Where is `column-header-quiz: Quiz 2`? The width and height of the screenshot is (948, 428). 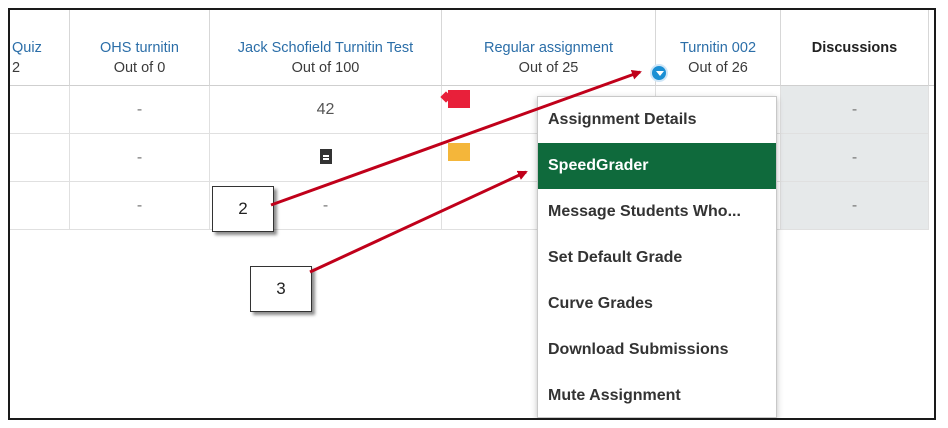 column-header-quiz: Quiz 2 is located at coordinates (40, 48).